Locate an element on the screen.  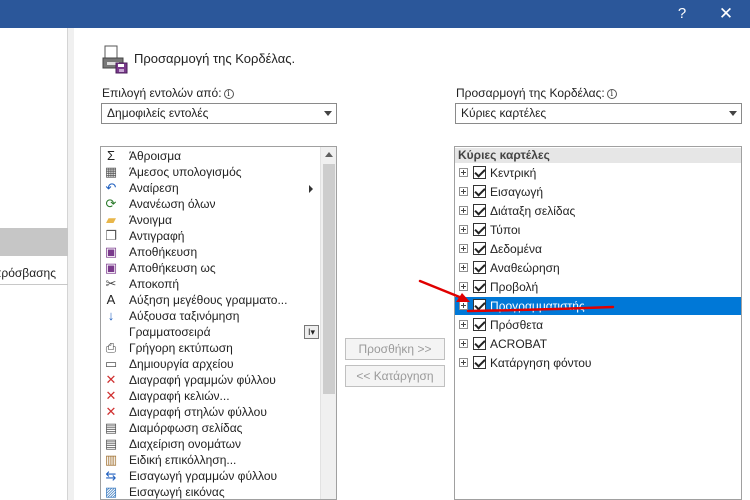
tab-tree-item: Προβολή is located at coordinates (598, 287).